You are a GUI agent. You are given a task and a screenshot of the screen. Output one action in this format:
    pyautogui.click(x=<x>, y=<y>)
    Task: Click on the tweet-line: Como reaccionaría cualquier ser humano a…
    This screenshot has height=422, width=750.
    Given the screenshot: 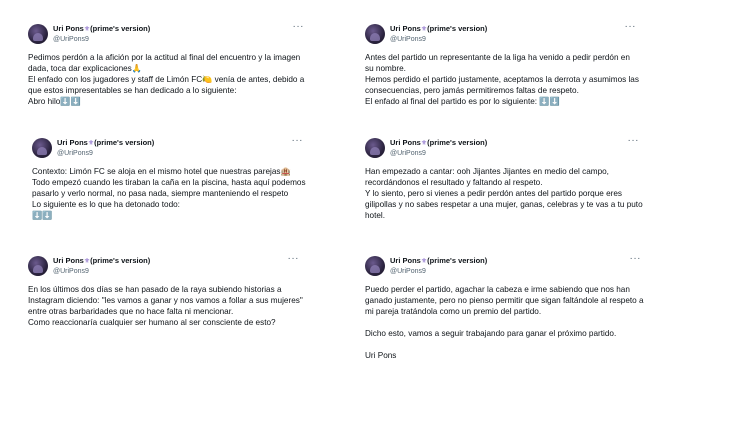 What is the action you would take?
    pyautogui.click(x=152, y=322)
    